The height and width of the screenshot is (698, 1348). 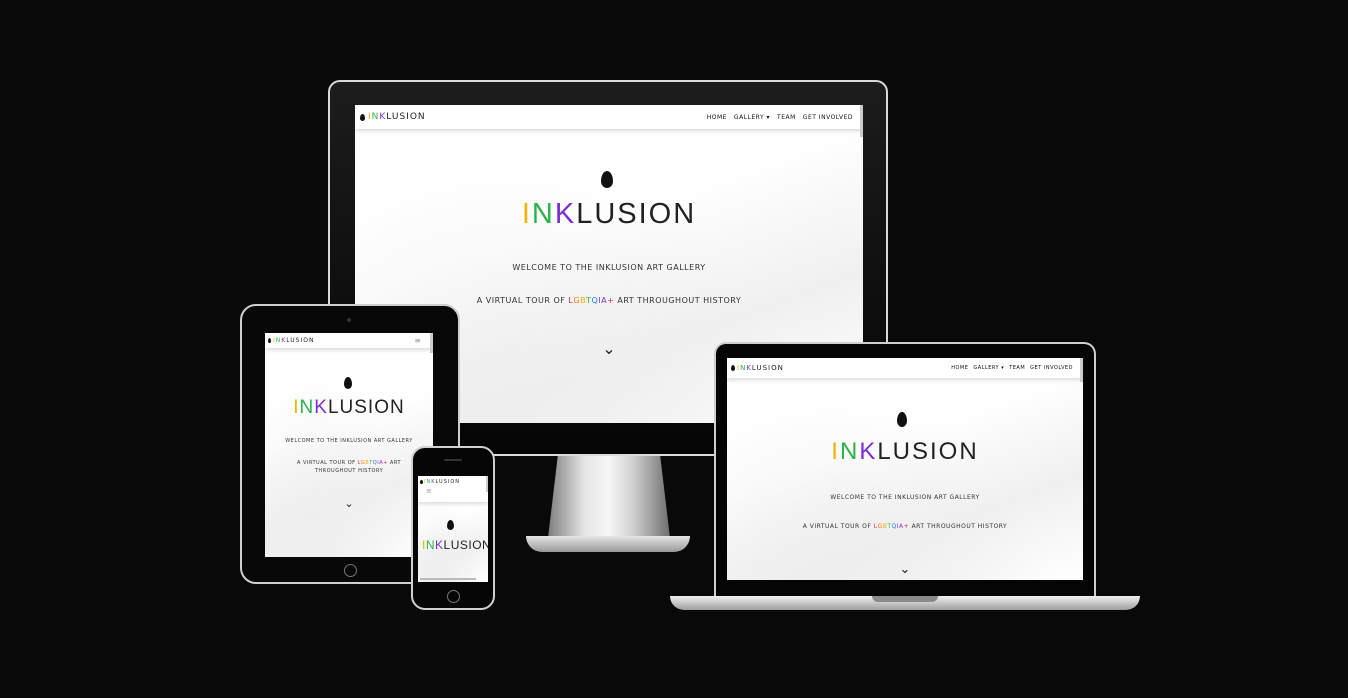 What do you see at coordinates (448, 579) in the screenshot?
I see `horizontal-scrollbar` at bounding box center [448, 579].